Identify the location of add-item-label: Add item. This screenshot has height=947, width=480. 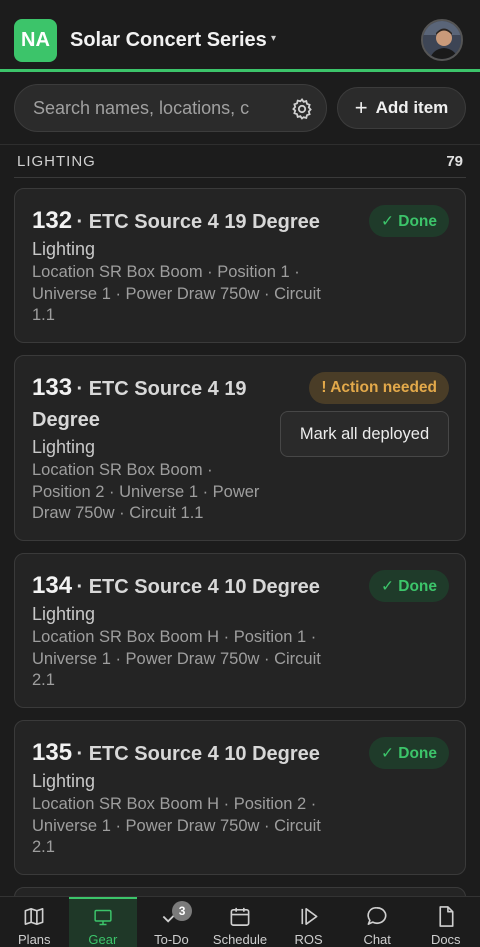
(412, 107).